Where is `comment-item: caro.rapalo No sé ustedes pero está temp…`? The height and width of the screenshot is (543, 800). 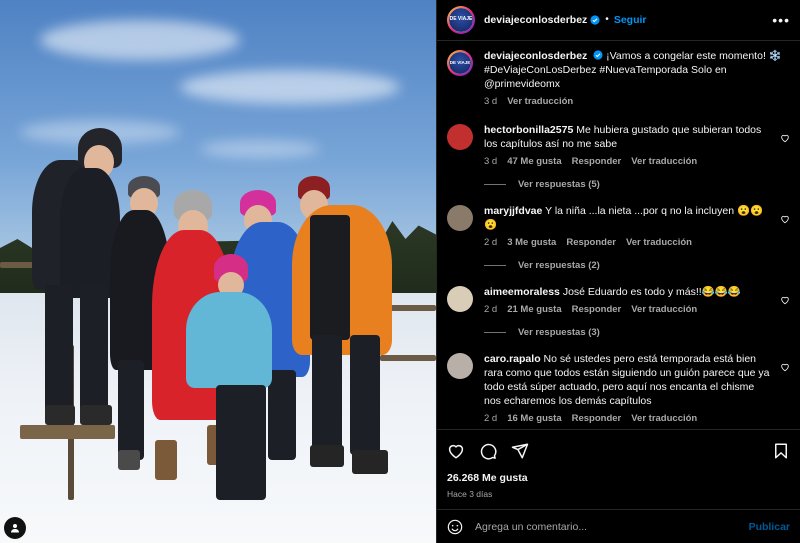 comment-item: caro.rapalo No sé ustedes pero está temp… is located at coordinates (618, 388).